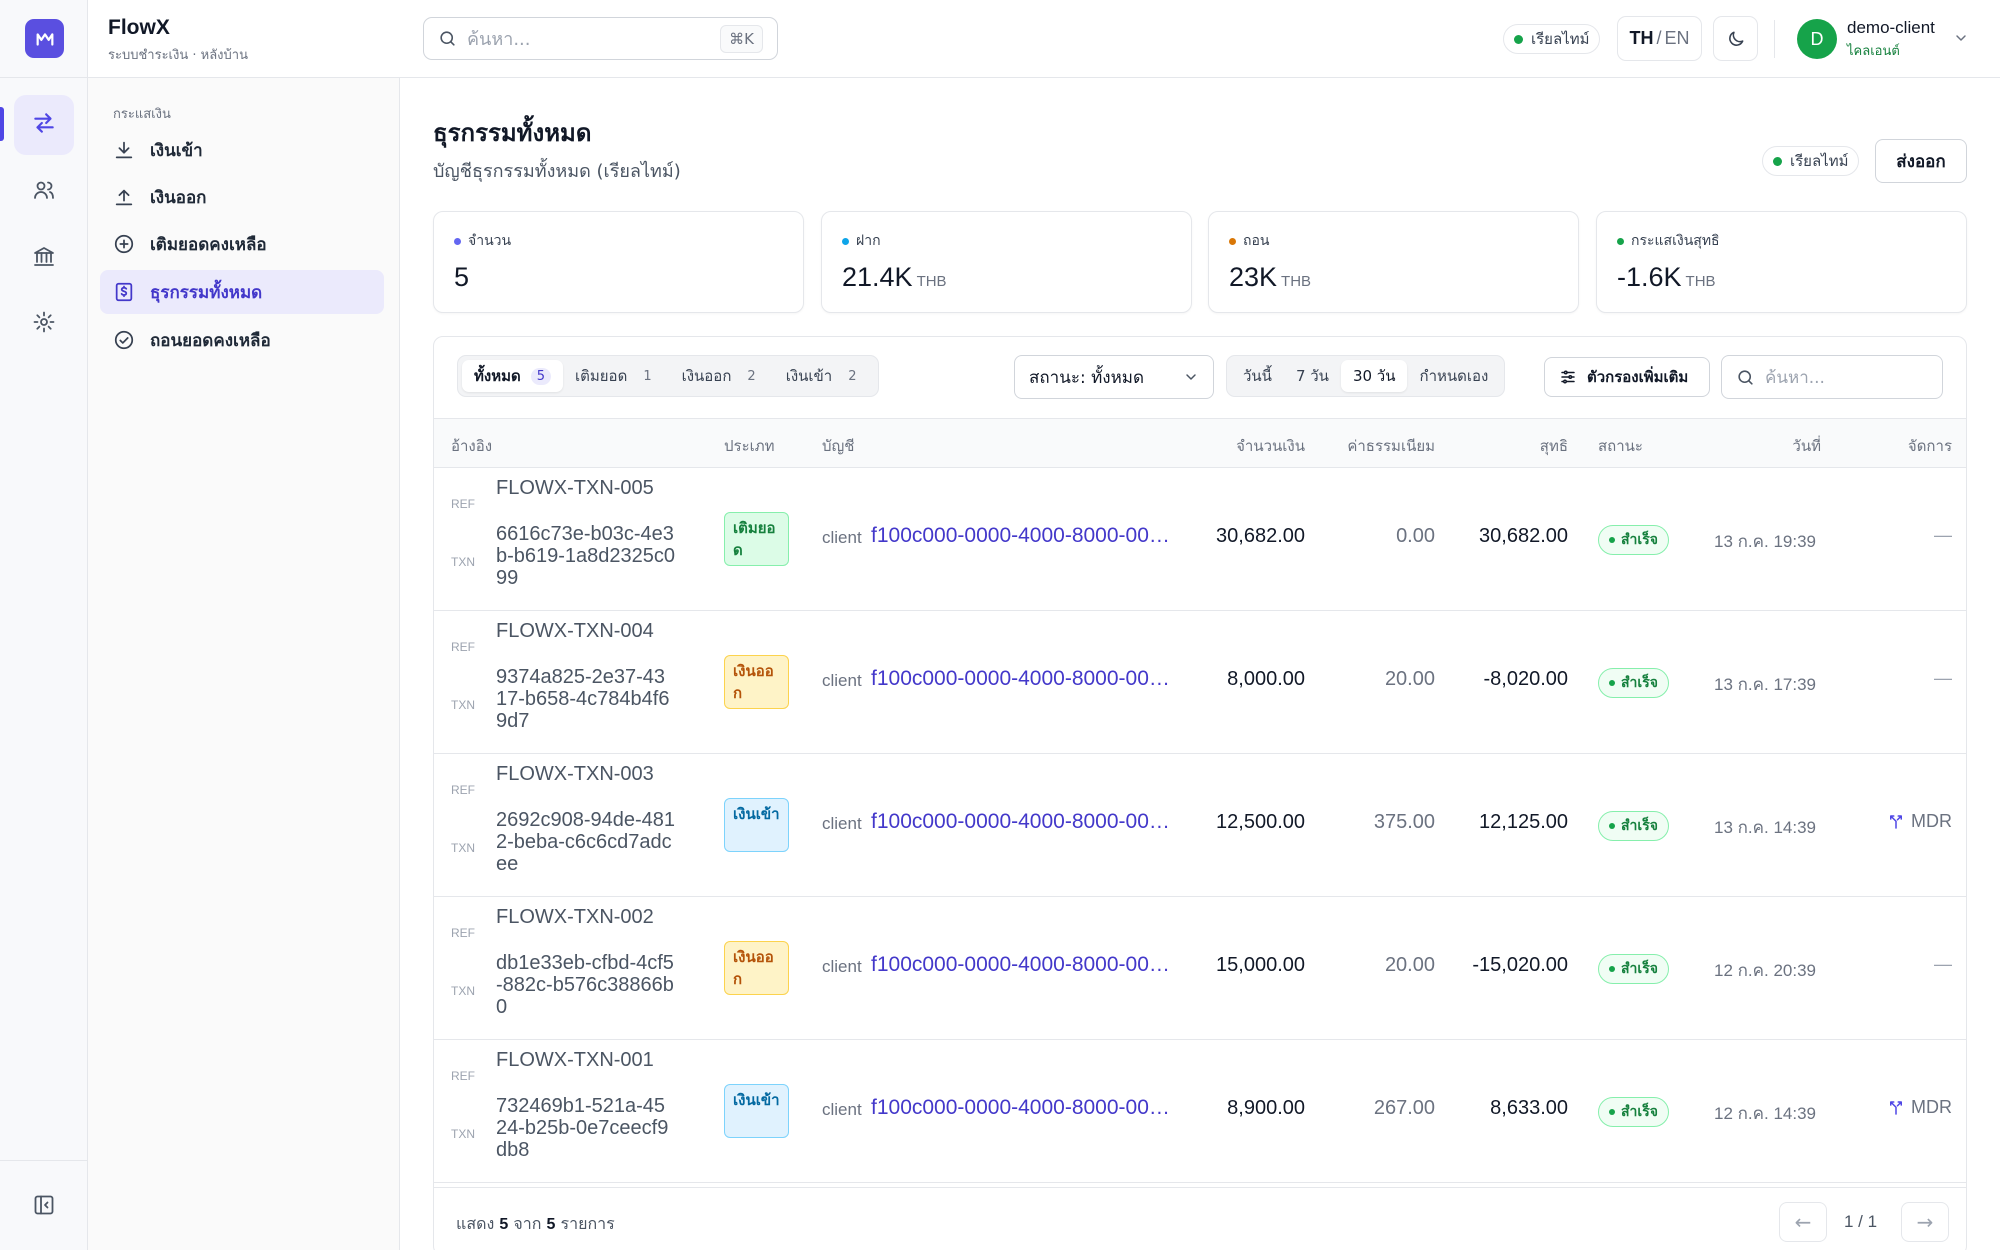 The image size is (2000, 1250). Describe the element at coordinates (749, 446) in the screenshot. I see `col-type: ประเภท` at that location.